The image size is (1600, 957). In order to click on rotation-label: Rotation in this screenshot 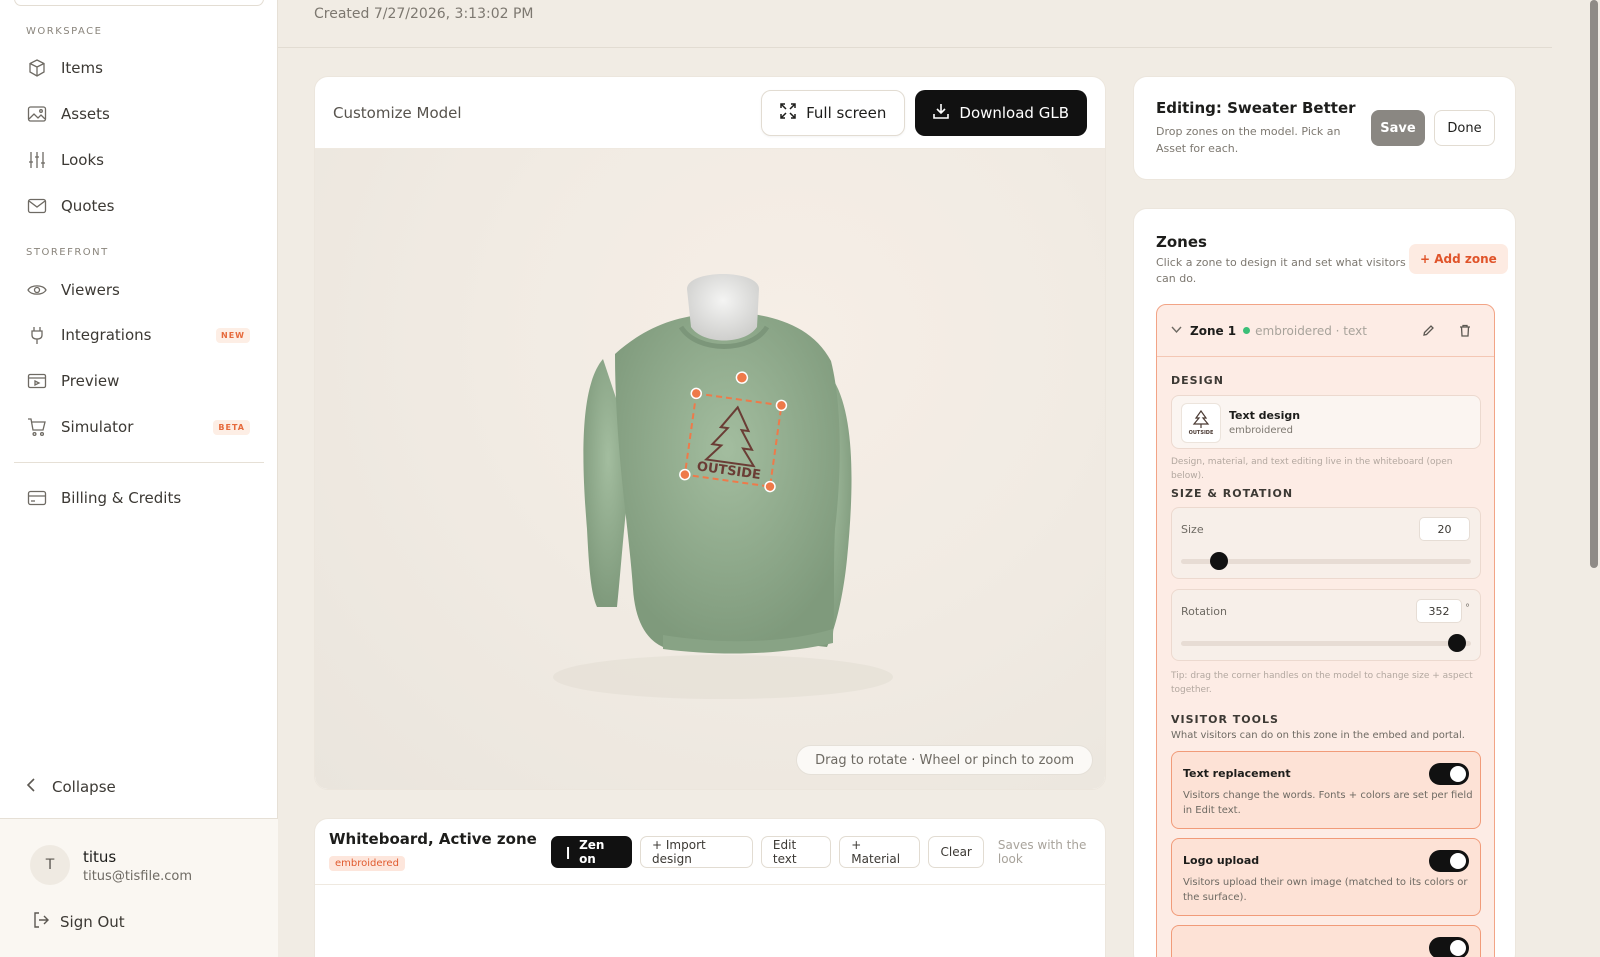, I will do `click(1204, 611)`.